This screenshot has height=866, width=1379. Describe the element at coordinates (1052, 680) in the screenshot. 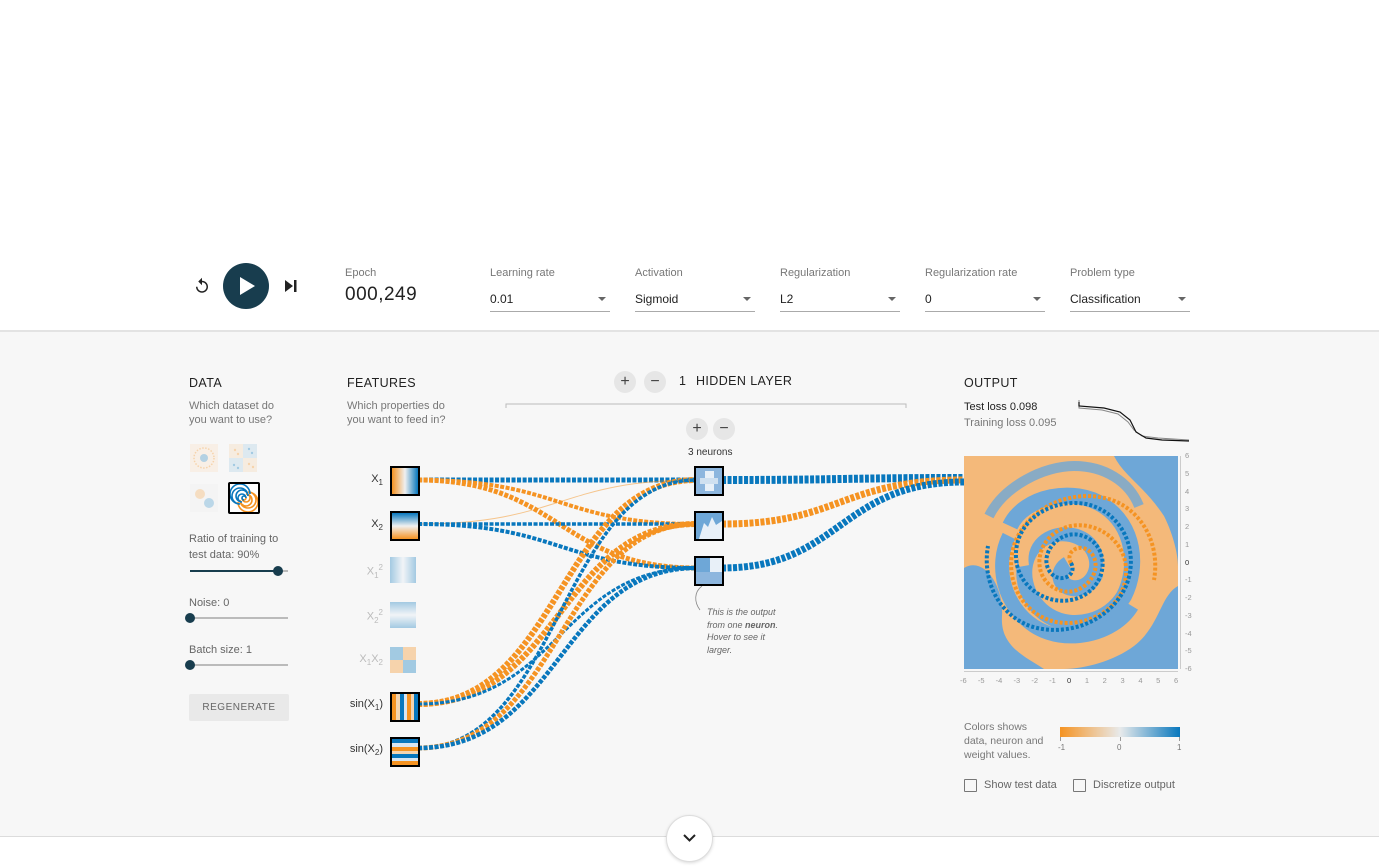

I see `x-tick-label: -1` at that location.